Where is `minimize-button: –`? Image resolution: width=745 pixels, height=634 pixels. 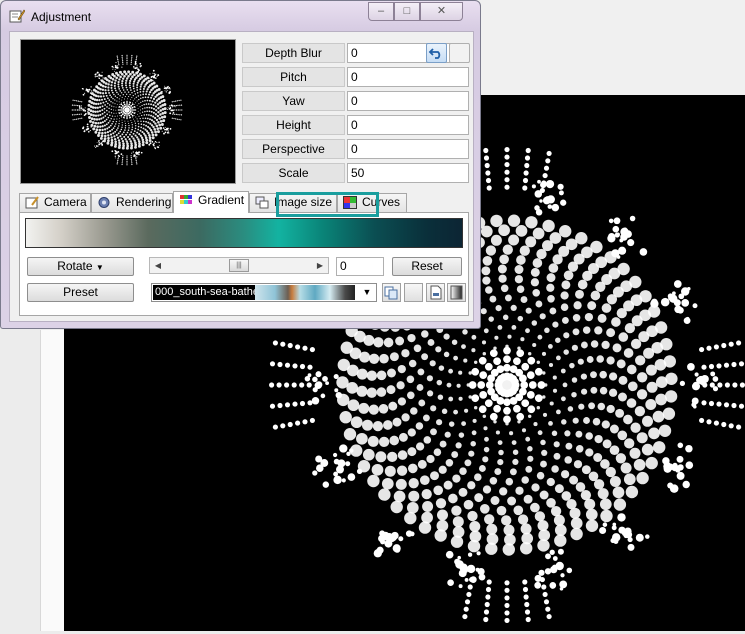
minimize-button: – is located at coordinates (381, 11).